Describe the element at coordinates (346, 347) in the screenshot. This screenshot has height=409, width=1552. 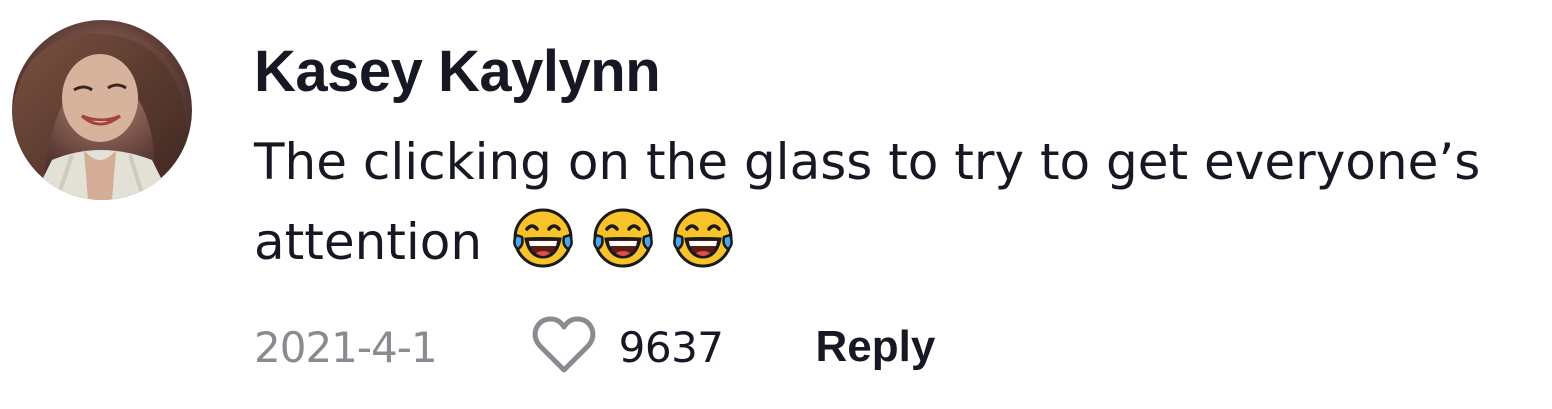
I see `comment-date: 2021-4-1` at that location.